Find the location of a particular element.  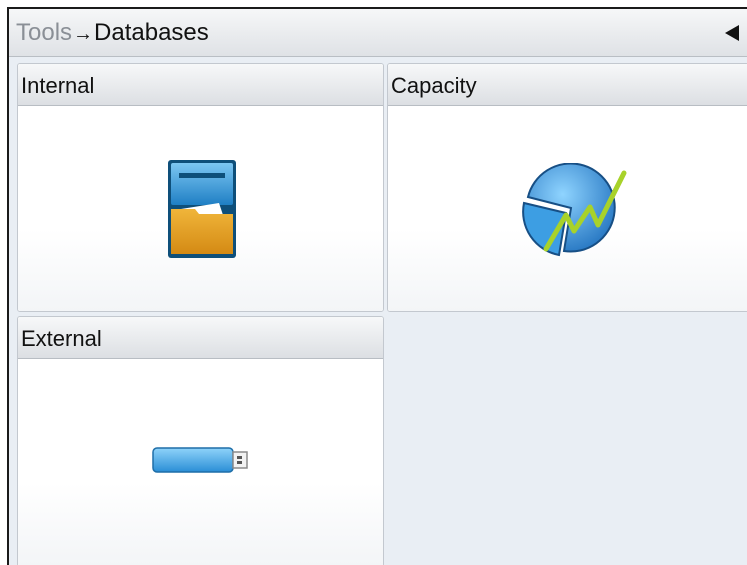

page-title: Databases is located at coordinates (151, 32).